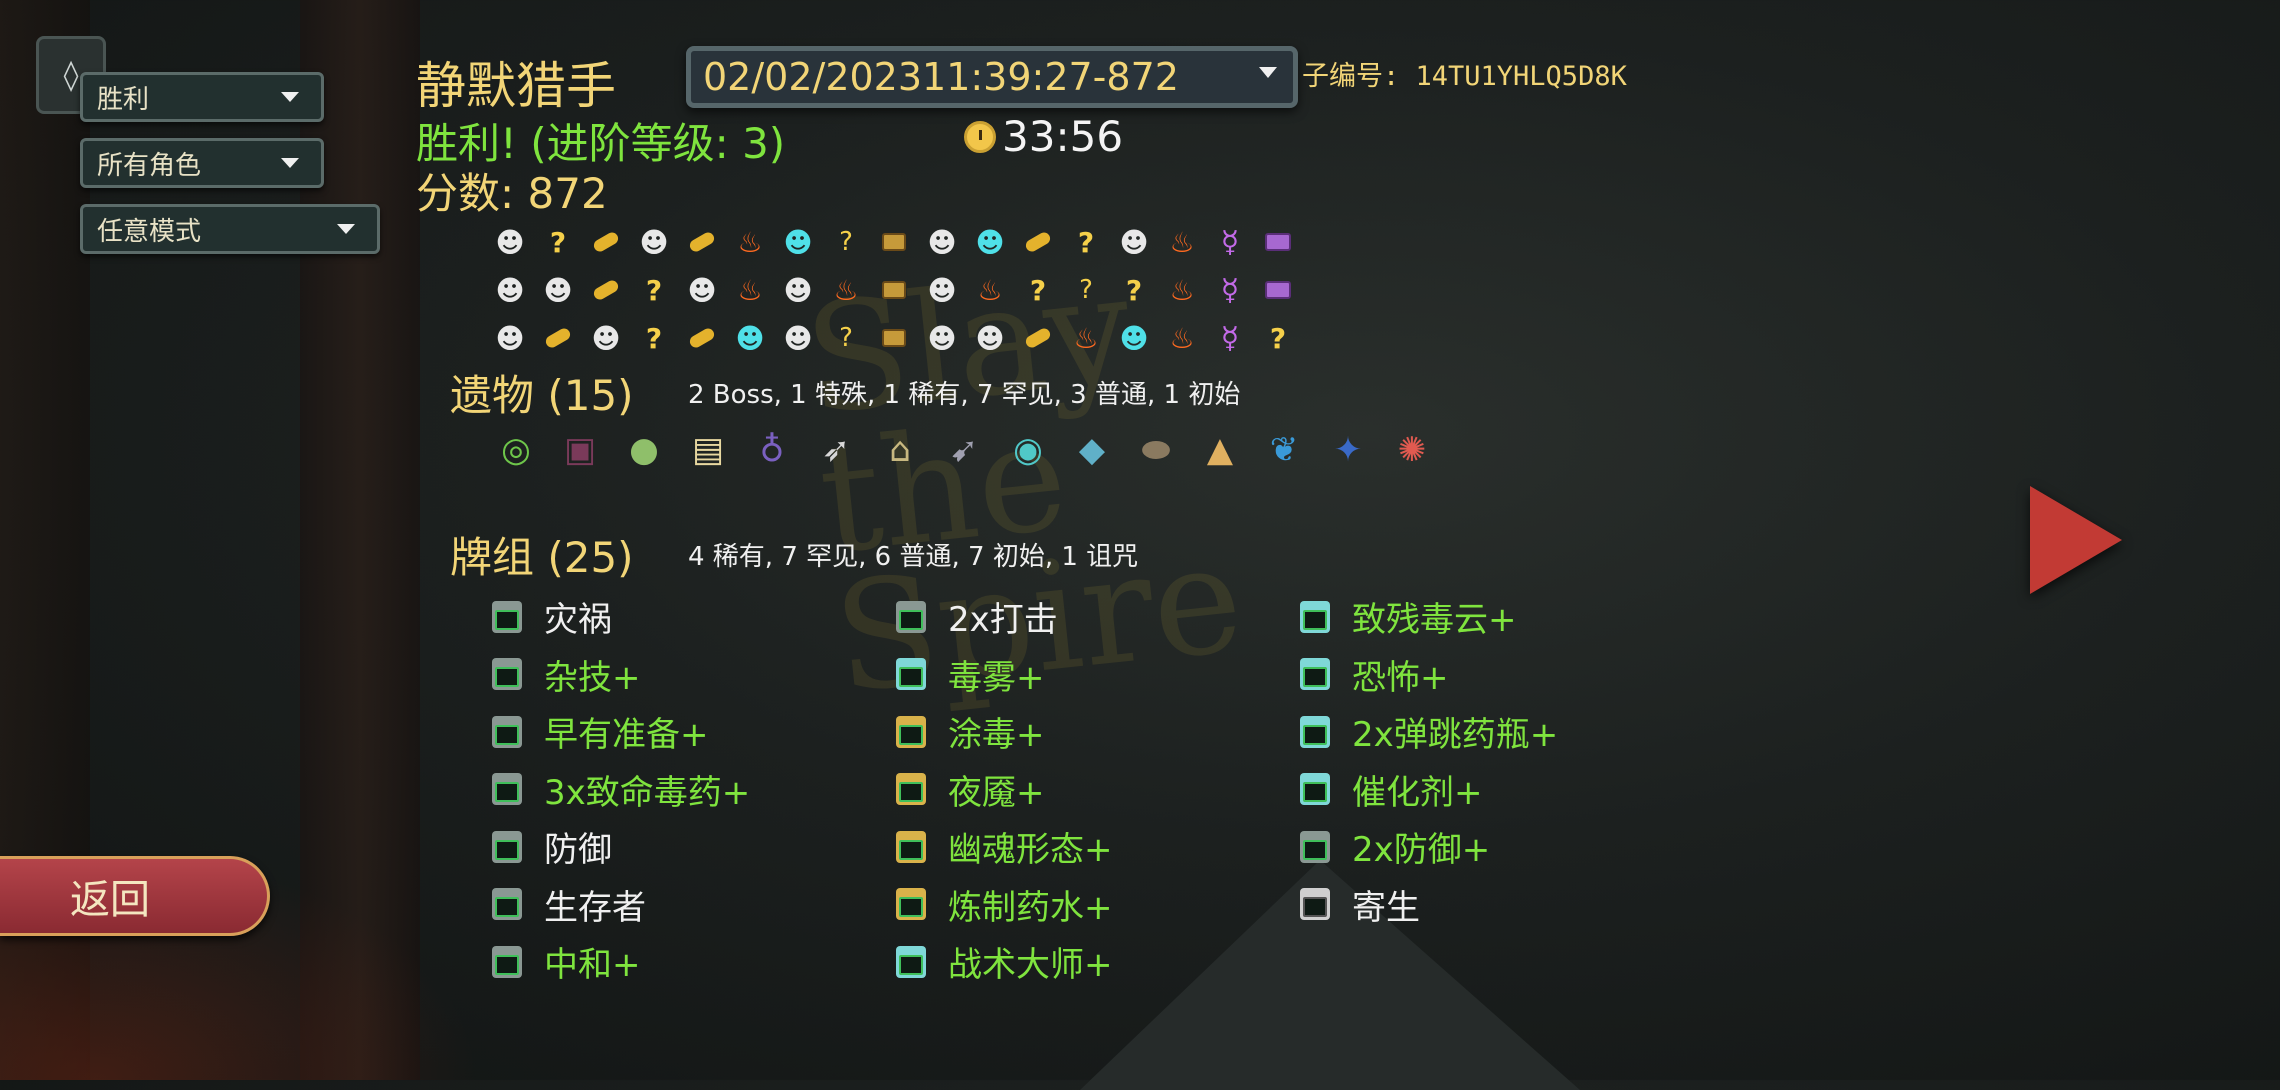 This screenshot has width=2280, height=1090. Describe the element at coordinates (772, 450) in the screenshot. I see `potion-bag-icon: ♁` at that location.